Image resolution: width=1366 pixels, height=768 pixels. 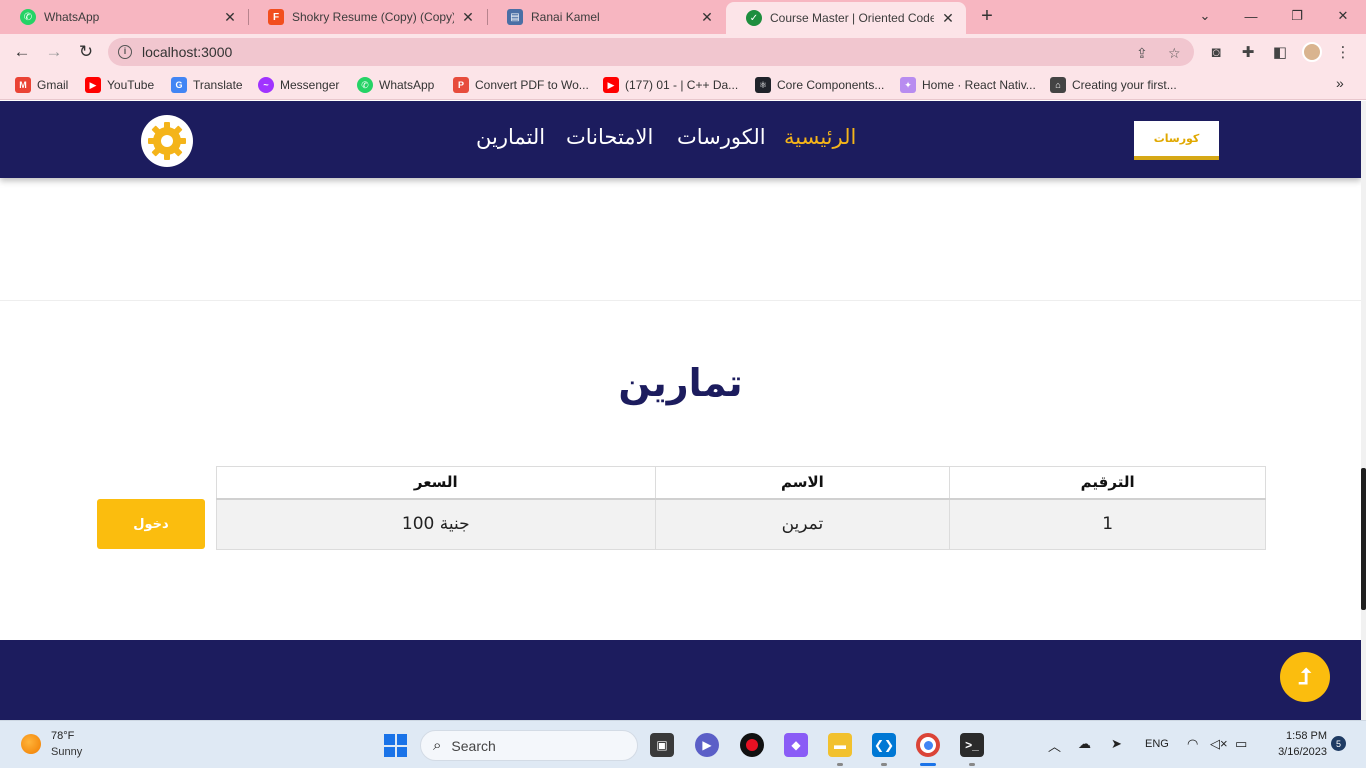 What do you see at coordinates (884, 745) in the screenshot?
I see `vscode-icon: ❮❯` at bounding box center [884, 745].